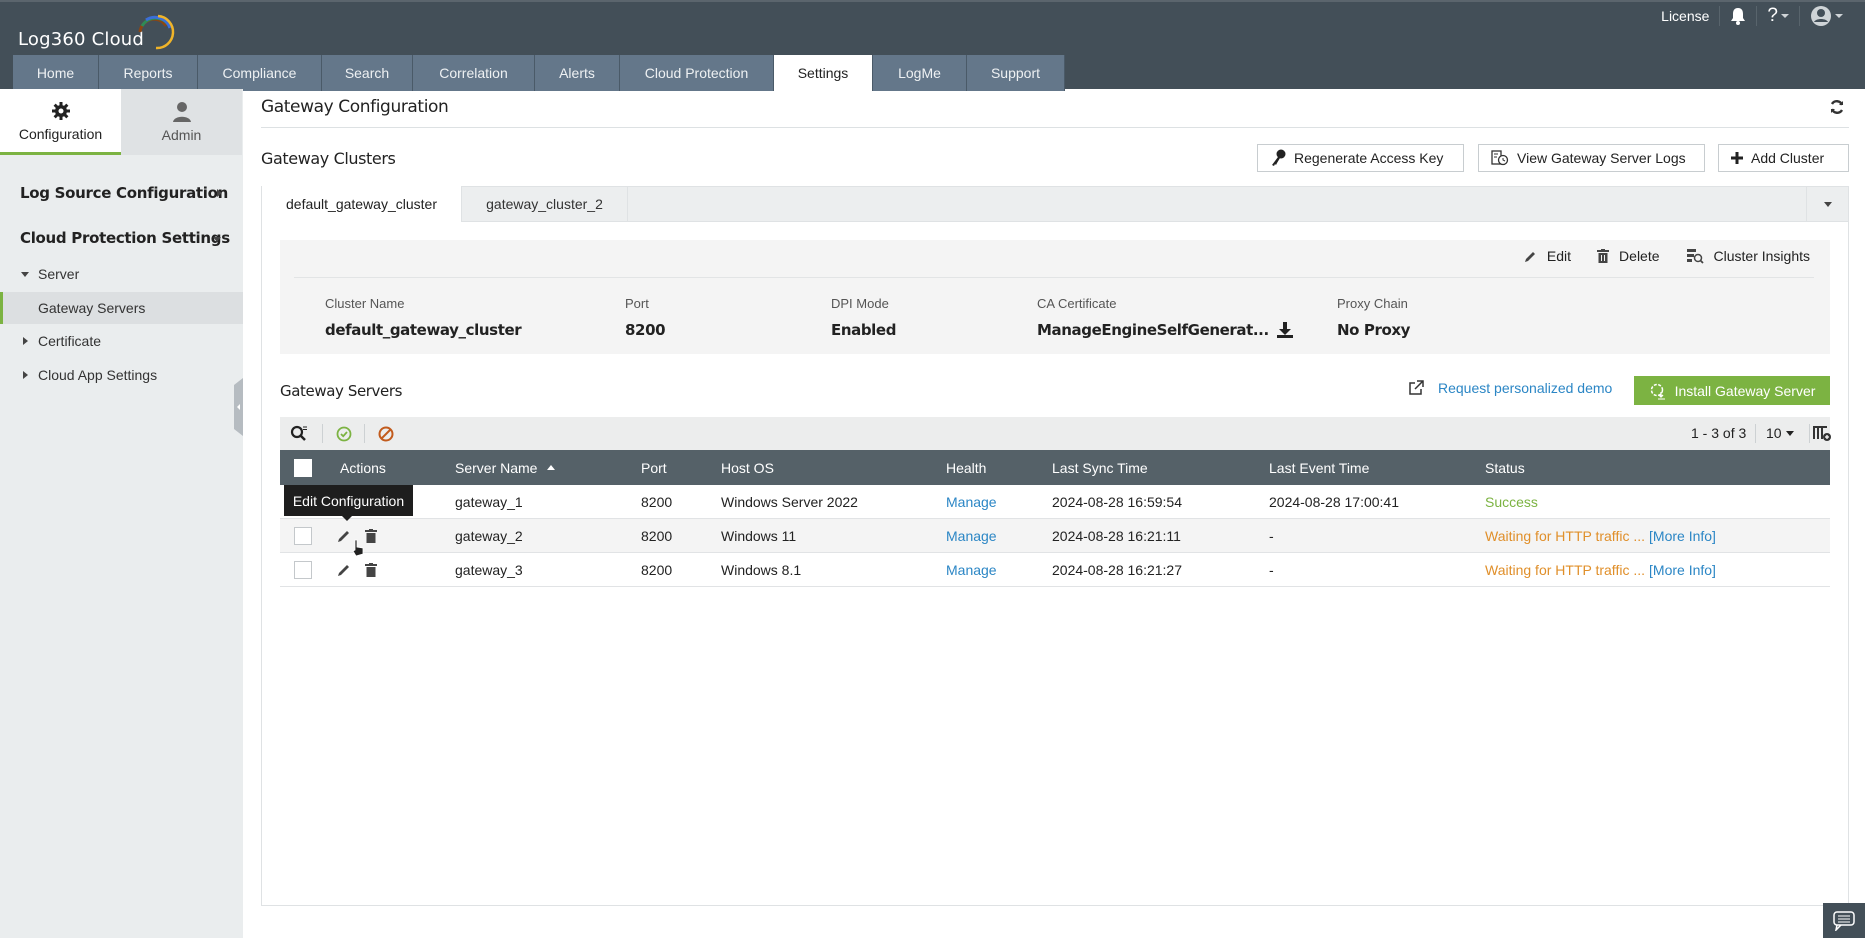 The image size is (1865, 938). Describe the element at coordinates (1525, 388) in the screenshot. I see `link-label: Request personalized demo` at that location.